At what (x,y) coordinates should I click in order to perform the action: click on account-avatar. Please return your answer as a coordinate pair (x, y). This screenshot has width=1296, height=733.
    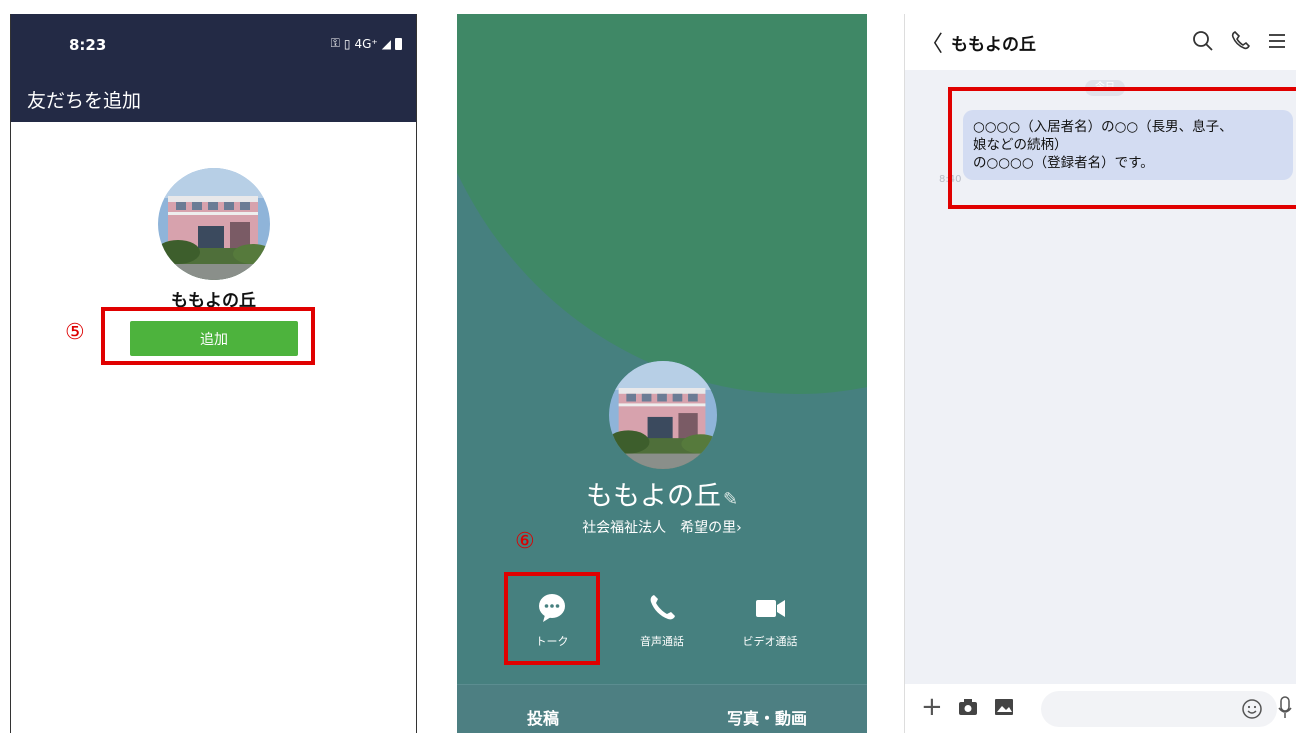
    Looking at the image, I should click on (214, 224).